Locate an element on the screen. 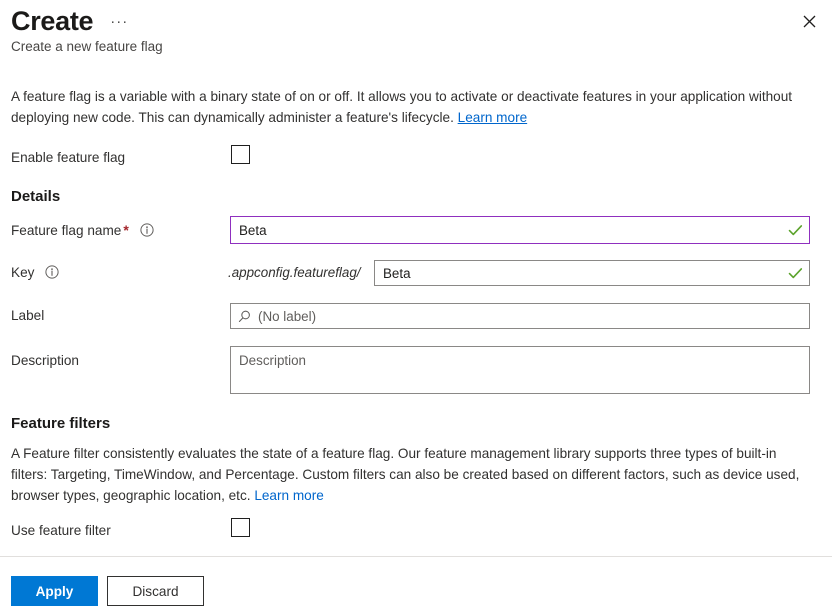 The height and width of the screenshot is (614, 832). description-row: Description is located at coordinates (416, 370).